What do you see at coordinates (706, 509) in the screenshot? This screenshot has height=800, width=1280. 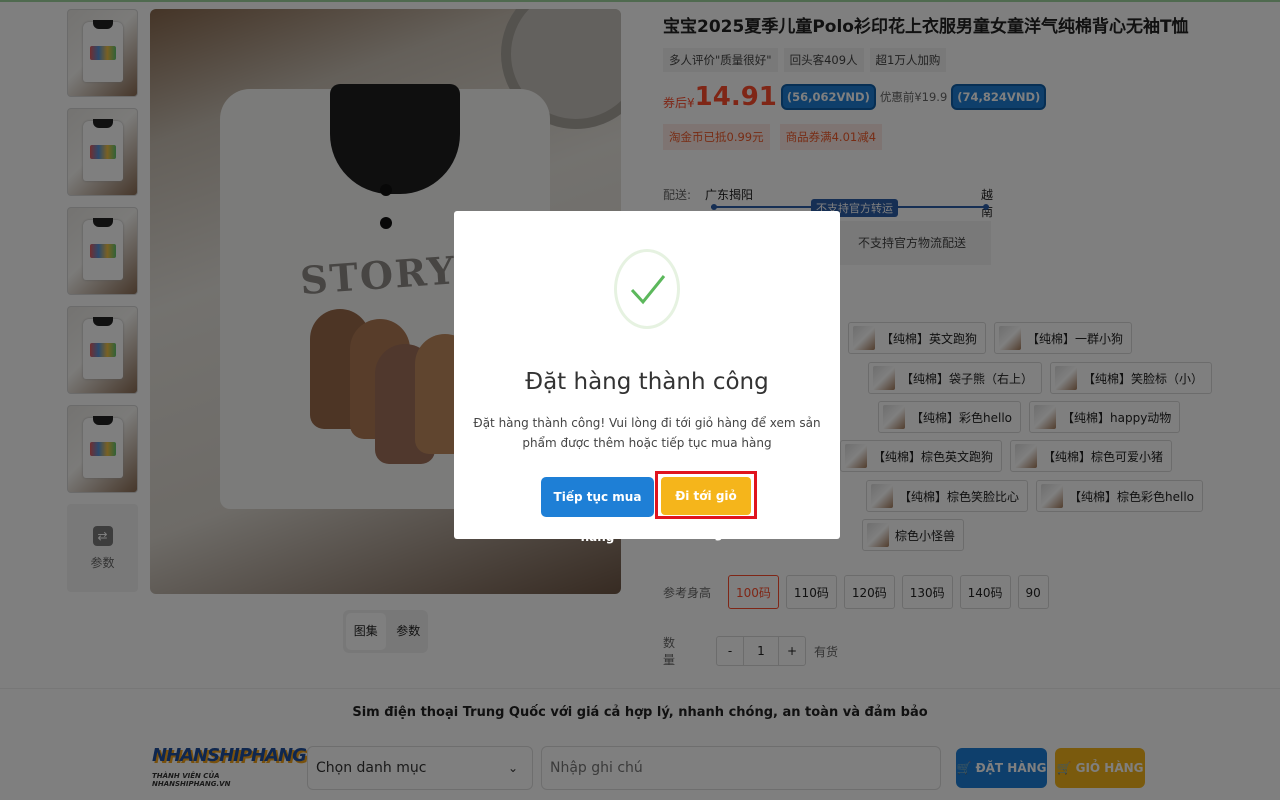 I see `go-to-cart-button: Đi tới giỏ hàng` at bounding box center [706, 509].